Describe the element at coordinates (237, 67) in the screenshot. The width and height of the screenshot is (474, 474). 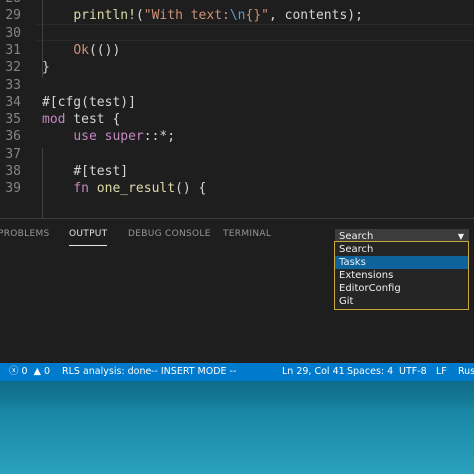
I see `code-line: 32}` at that location.